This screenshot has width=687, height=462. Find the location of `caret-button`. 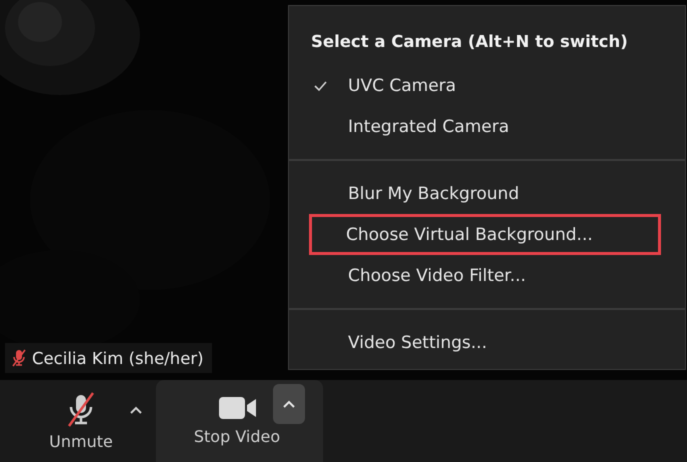

caret-button is located at coordinates (289, 404).